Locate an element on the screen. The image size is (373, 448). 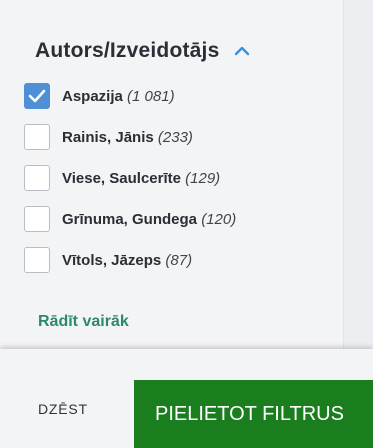
option-count: (129) is located at coordinates (203, 178).